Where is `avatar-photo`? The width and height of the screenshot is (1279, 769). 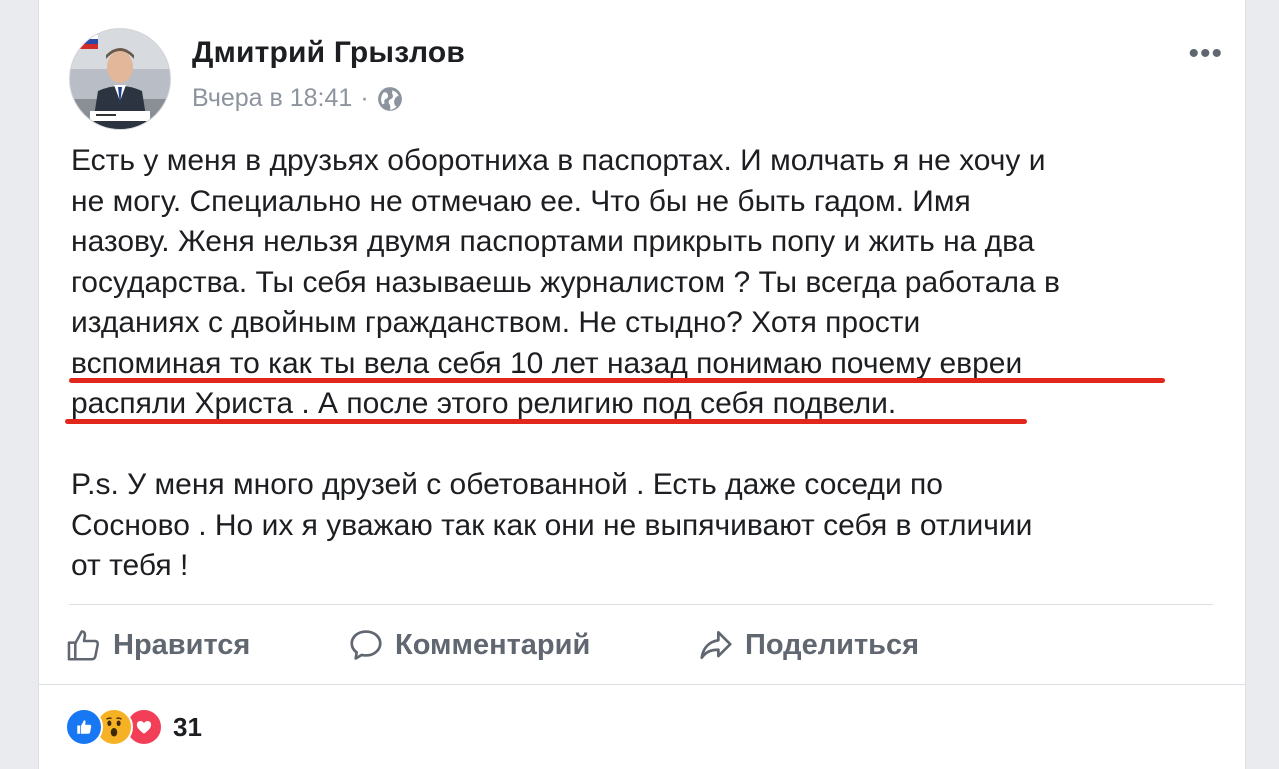 avatar-photo is located at coordinates (120, 79).